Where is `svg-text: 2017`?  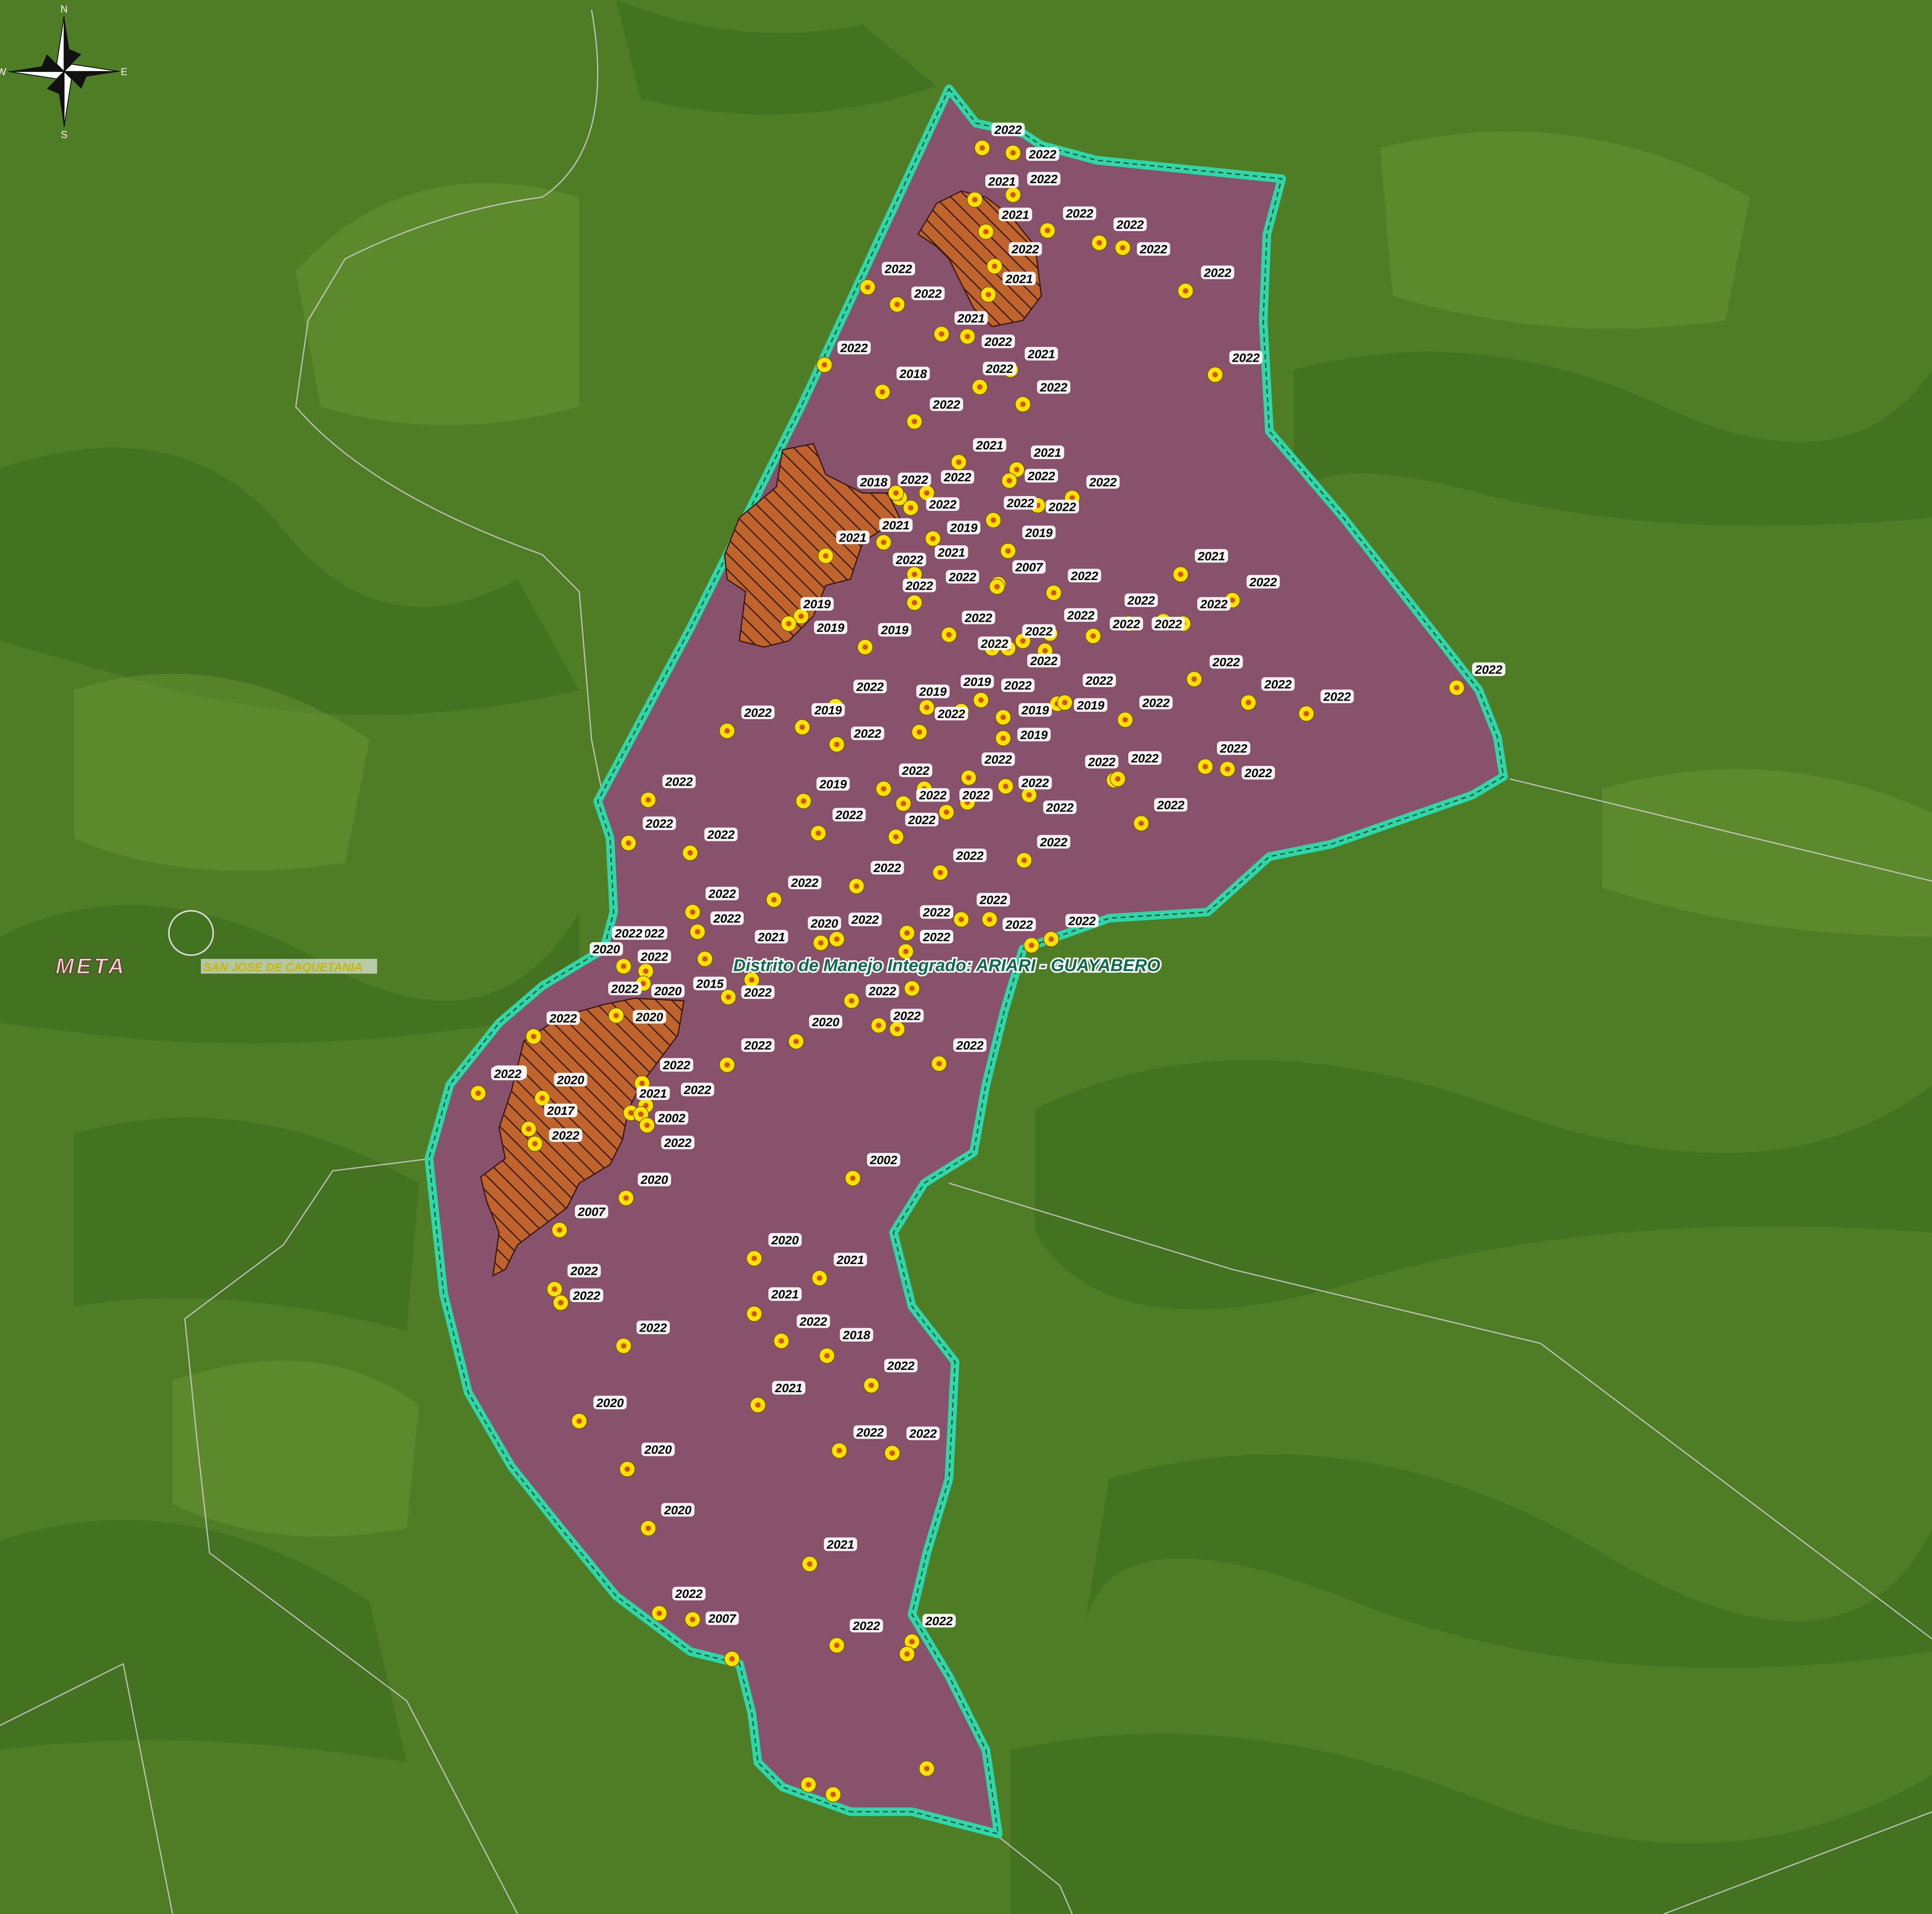
svg-text: 2017 is located at coordinates (561, 1111).